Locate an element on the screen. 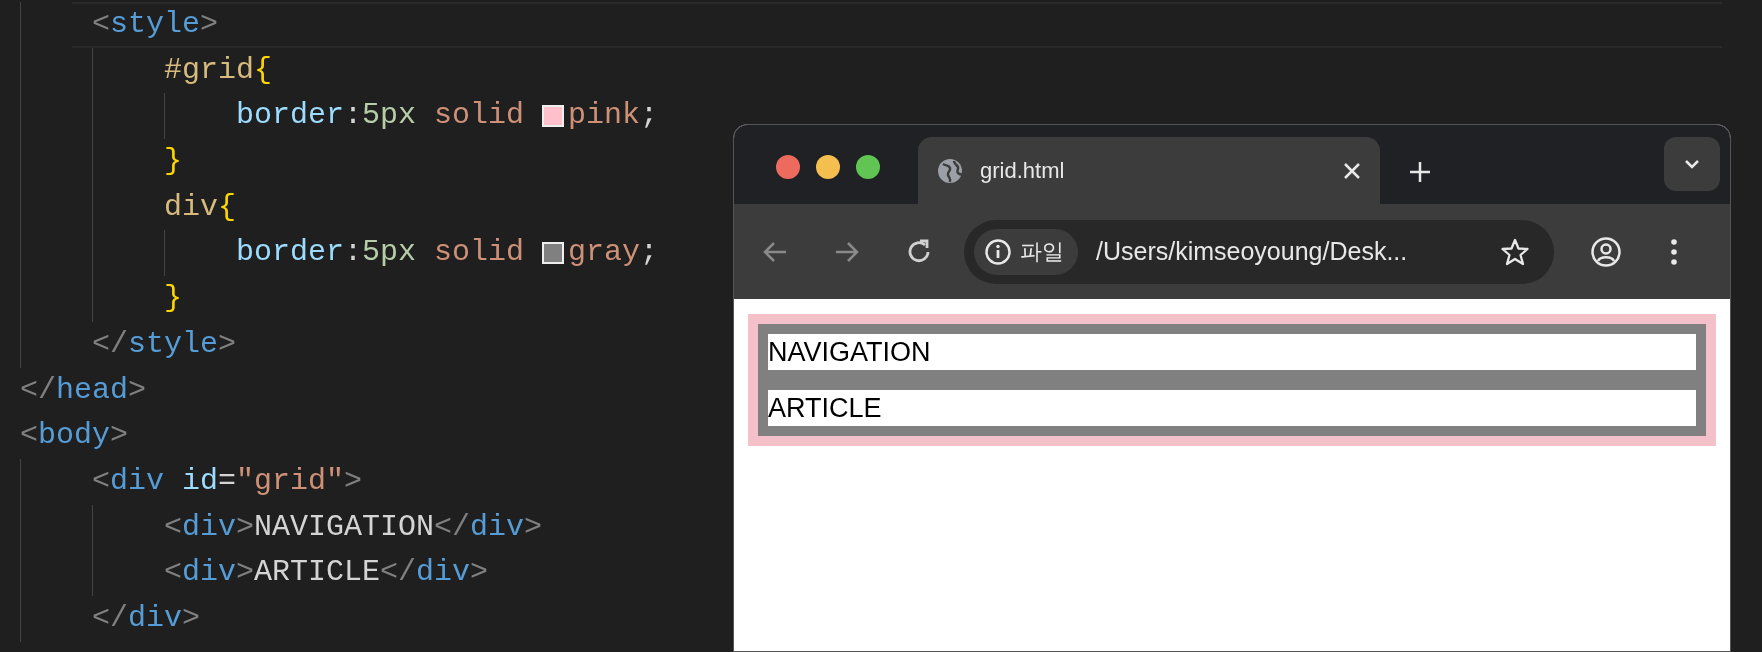 The width and height of the screenshot is (1762, 652). code-line: </style> is located at coordinates (164, 344).